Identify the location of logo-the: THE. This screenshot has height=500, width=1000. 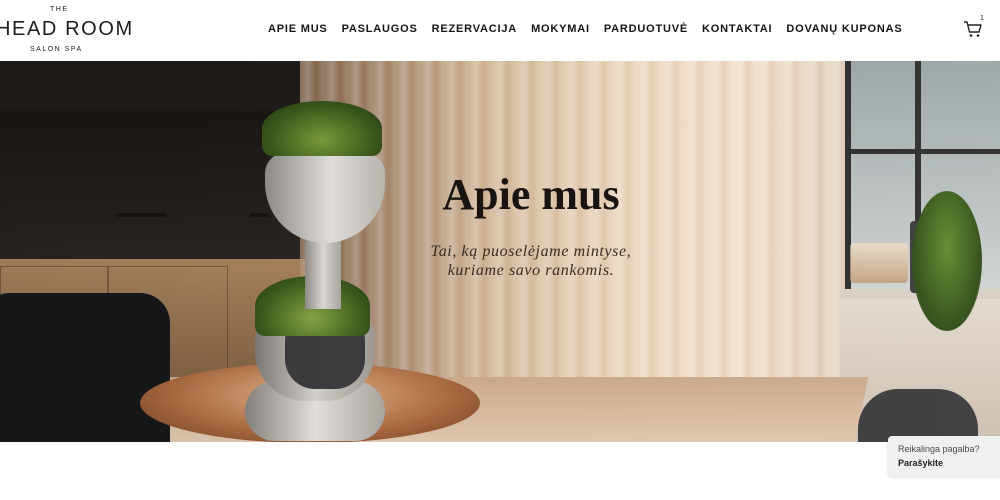
(59, 9).